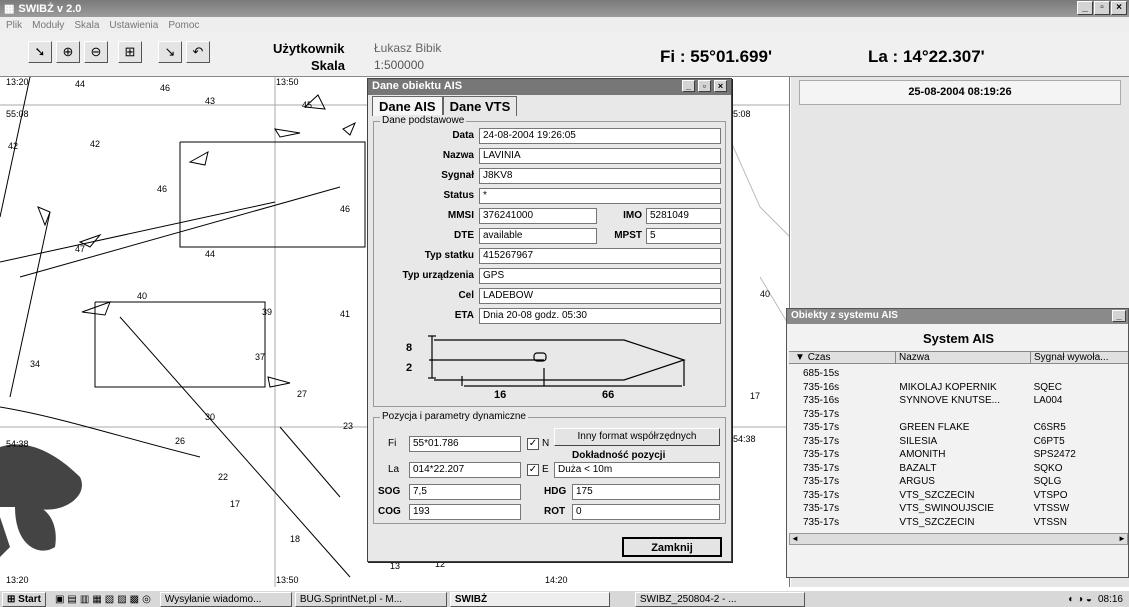 The height and width of the screenshot is (607, 1129). What do you see at coordinates (646, 512) in the screenshot?
I see `rot-field: 0` at bounding box center [646, 512].